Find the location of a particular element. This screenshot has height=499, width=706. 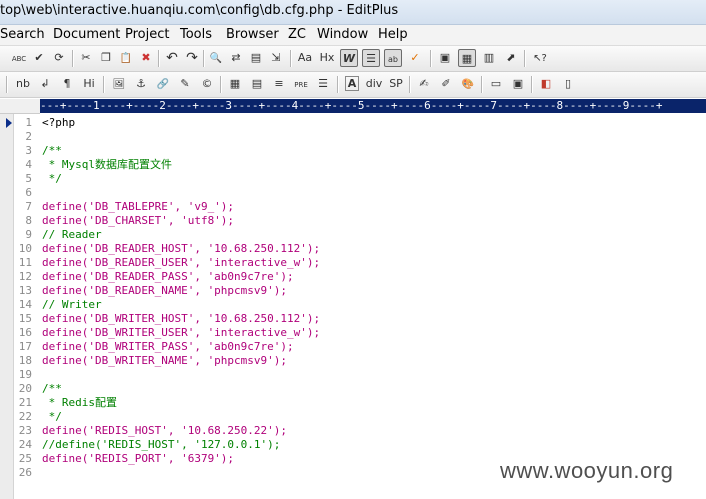

paste-button: 📋 is located at coordinates (126, 58).